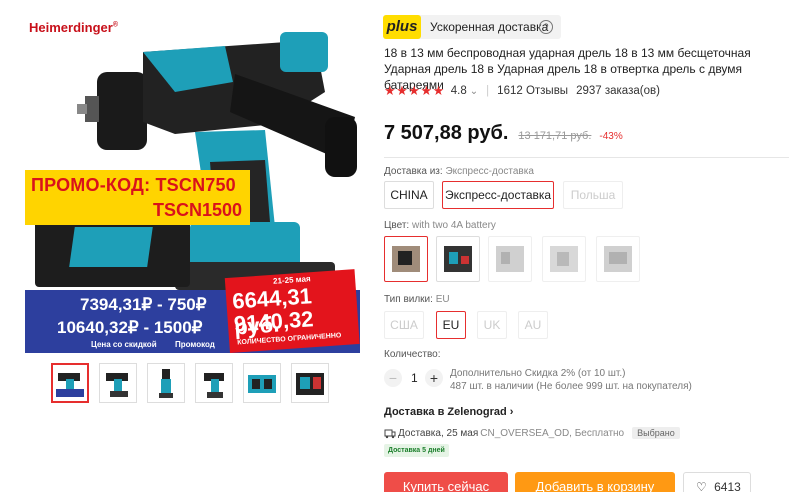 The width and height of the screenshot is (800, 492). I want to click on quantity-label: Количество:, so click(412, 354).